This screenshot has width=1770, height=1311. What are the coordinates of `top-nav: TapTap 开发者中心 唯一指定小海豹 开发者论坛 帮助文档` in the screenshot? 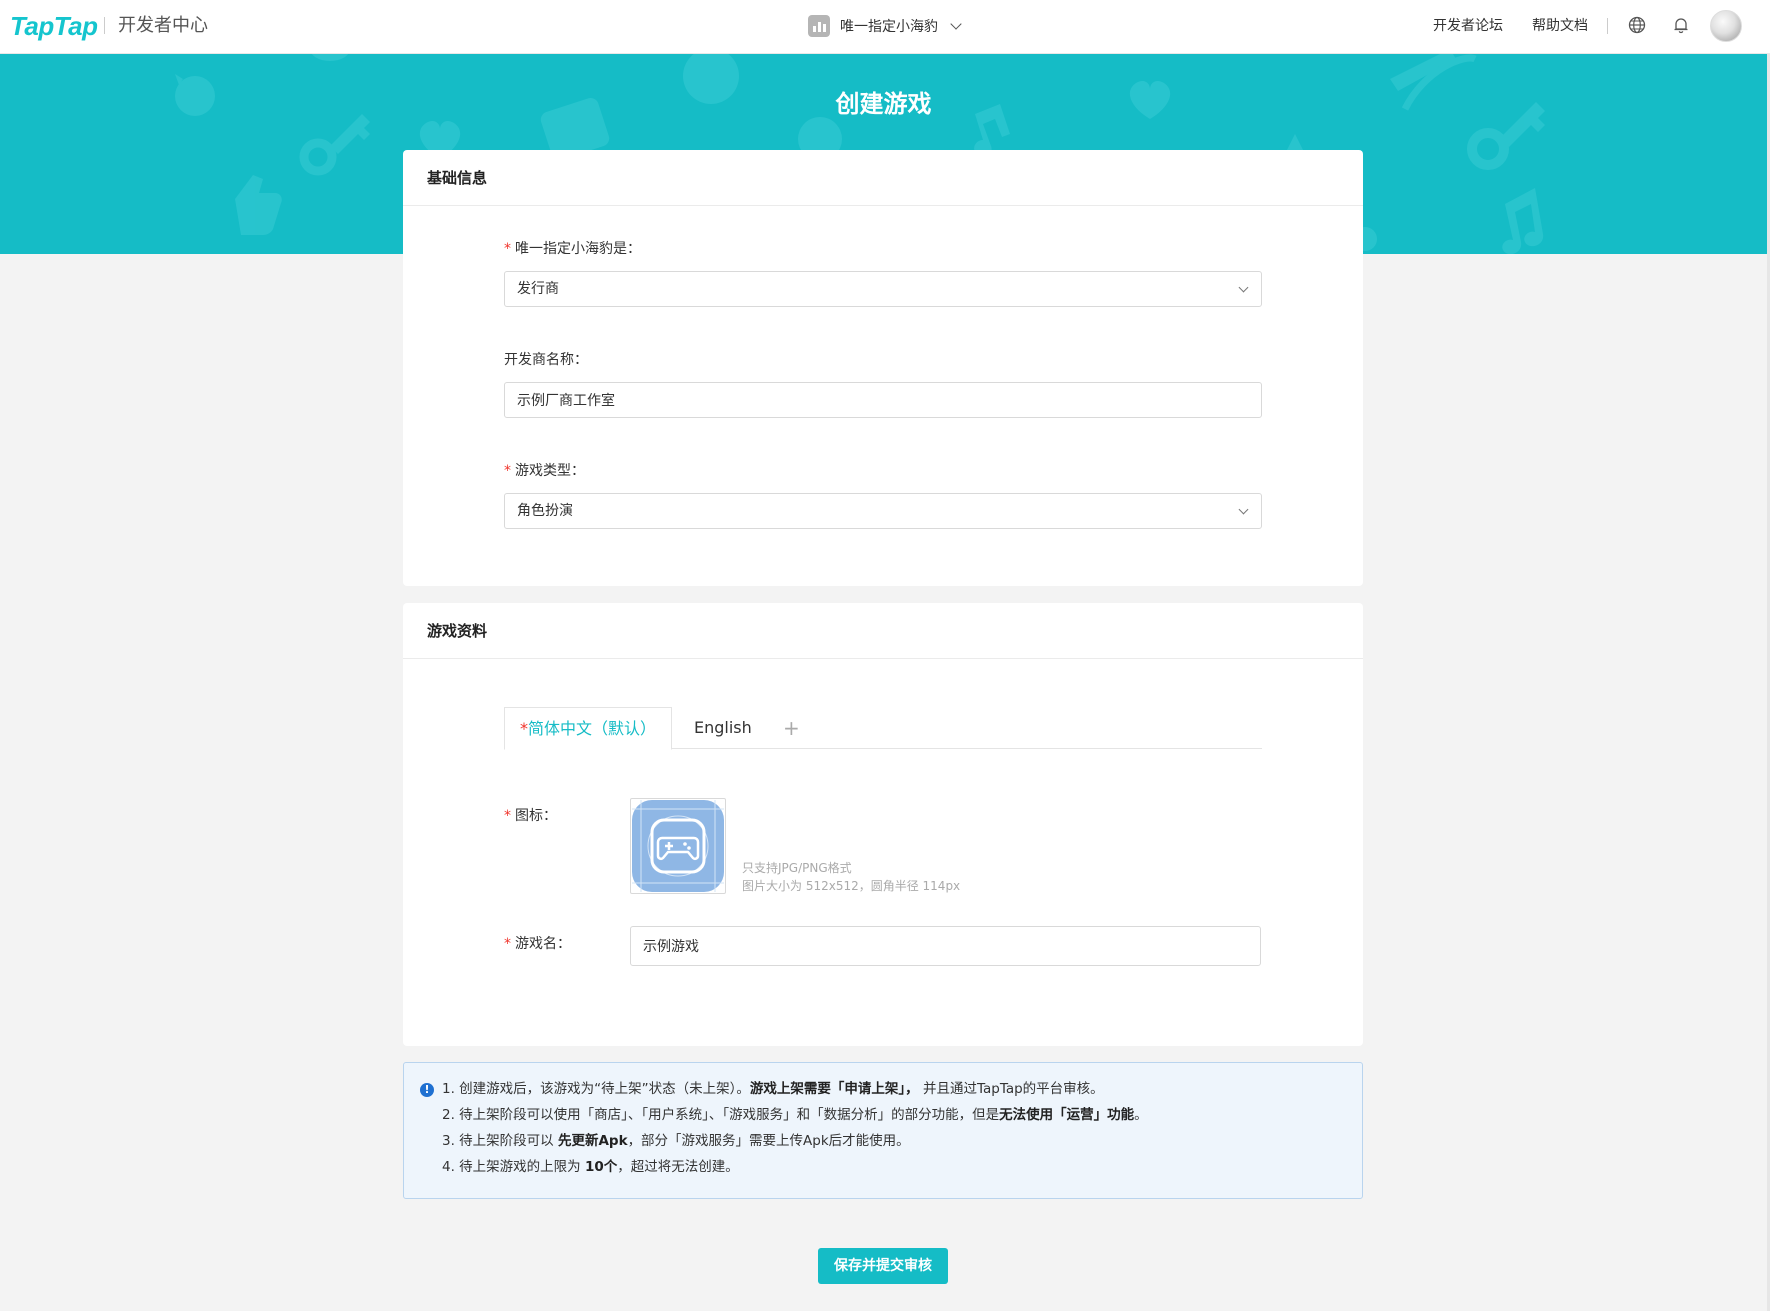 It's located at (885, 27).